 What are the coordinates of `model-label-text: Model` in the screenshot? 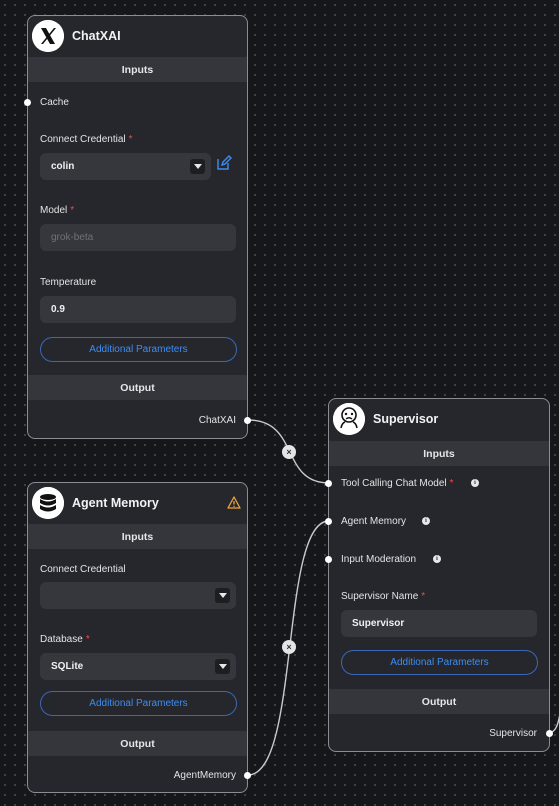 It's located at (54, 210).